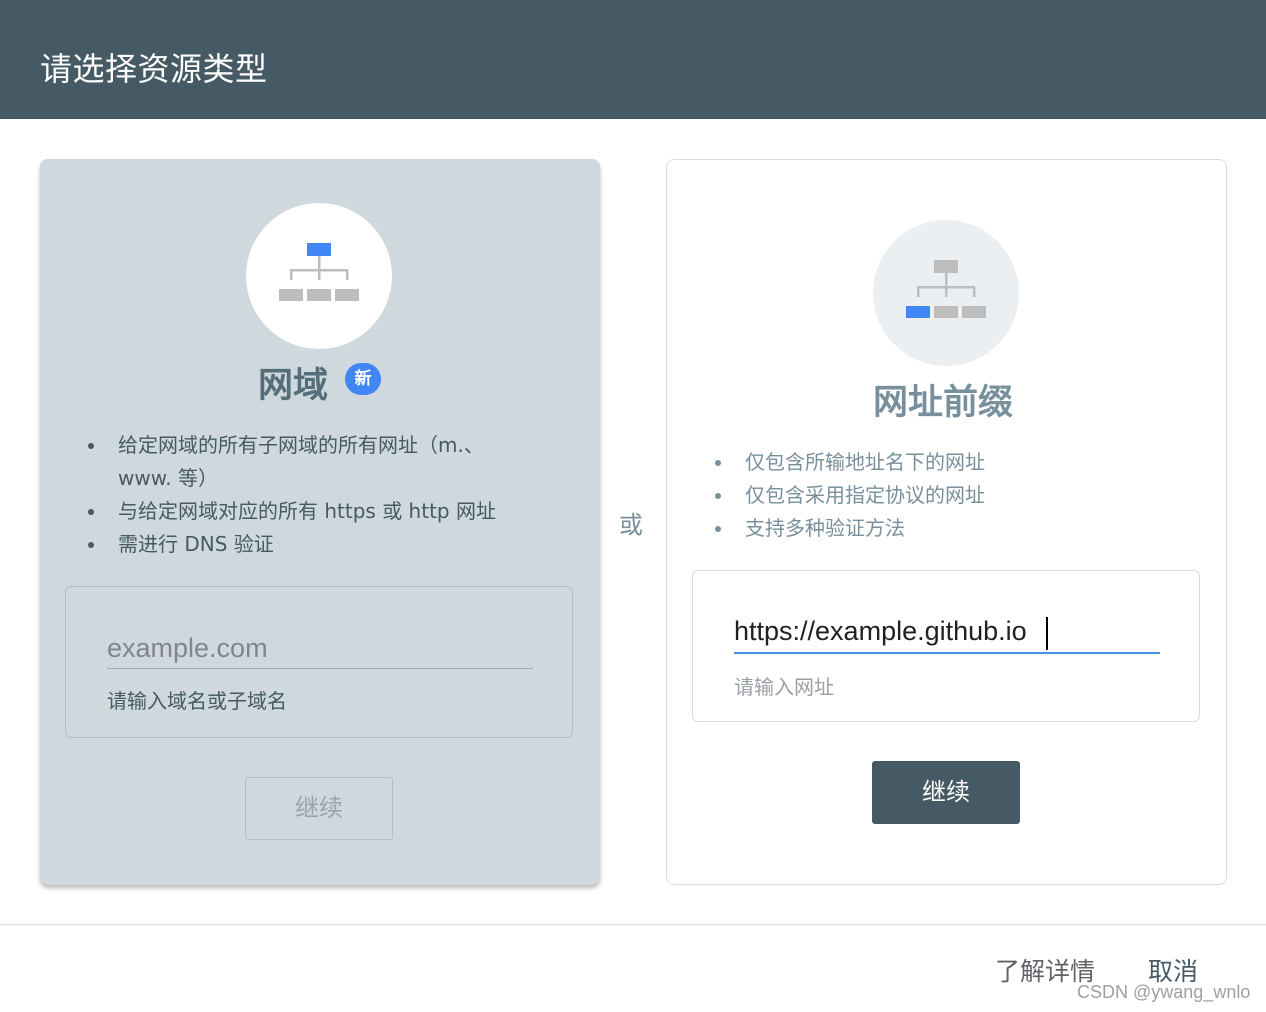 This screenshot has height=1012, width=1266. I want to click on list-item: 需进行 DNS 验证, so click(303, 544).